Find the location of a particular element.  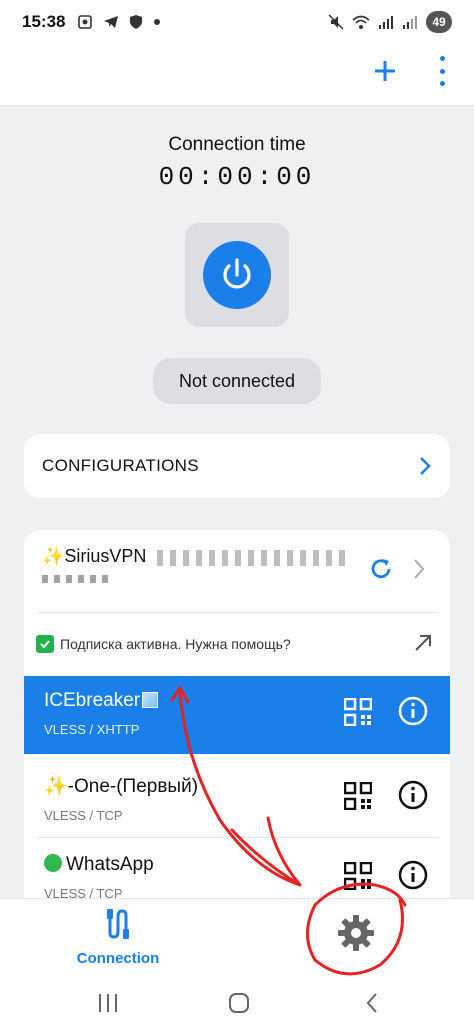

power-icon is located at coordinates (237, 273).